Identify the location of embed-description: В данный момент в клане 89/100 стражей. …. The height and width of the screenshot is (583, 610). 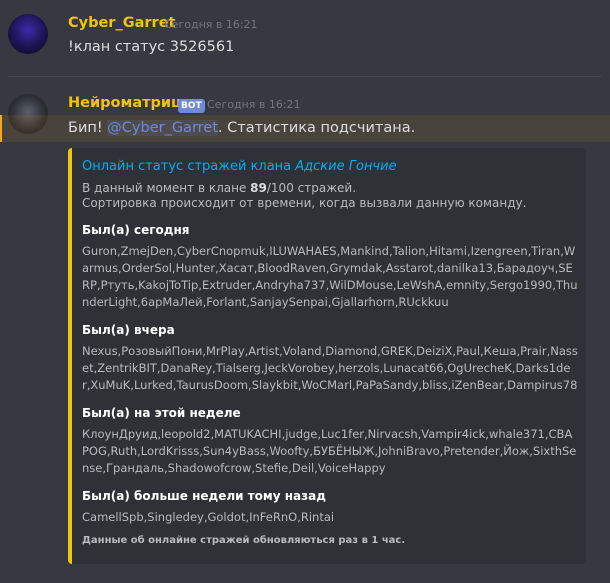
(330, 196).